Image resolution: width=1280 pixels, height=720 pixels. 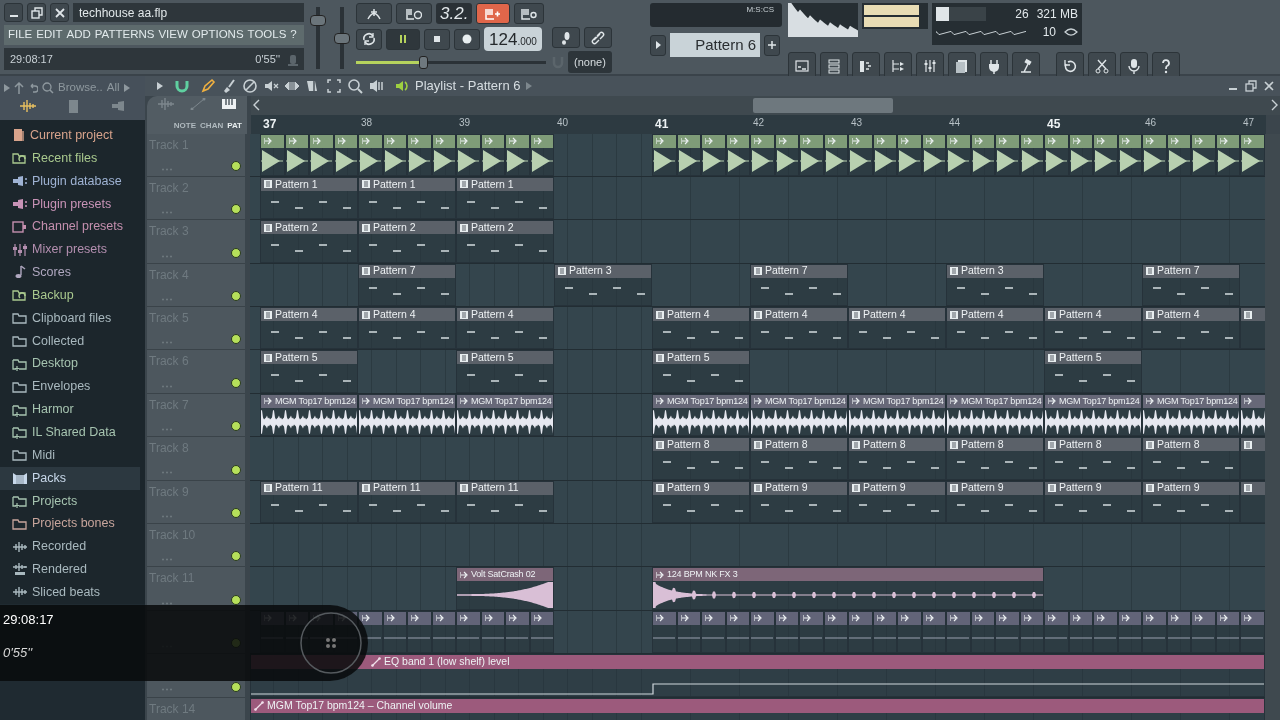 What do you see at coordinates (1251, 85) in the screenshot?
I see `restore-icon` at bounding box center [1251, 85].